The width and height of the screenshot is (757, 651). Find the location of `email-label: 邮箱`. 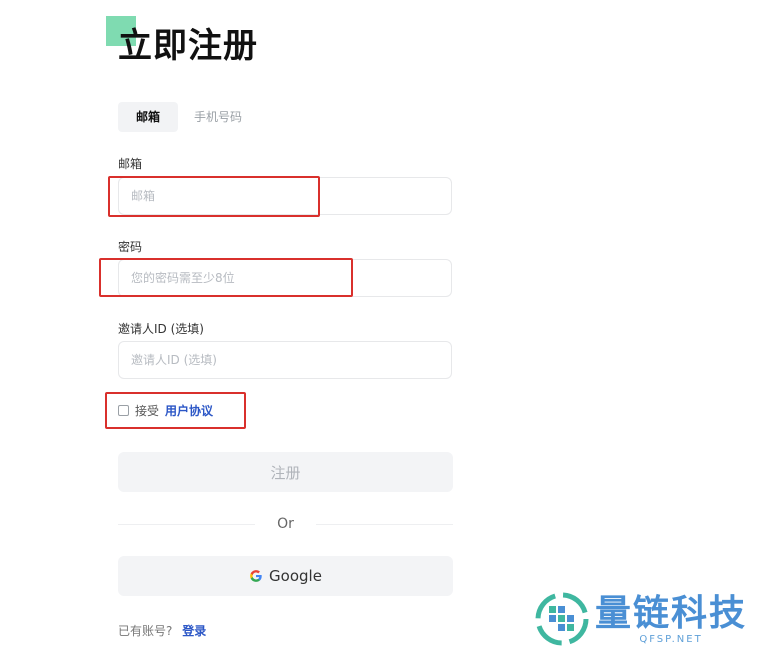

email-label: 邮箱 is located at coordinates (130, 164).